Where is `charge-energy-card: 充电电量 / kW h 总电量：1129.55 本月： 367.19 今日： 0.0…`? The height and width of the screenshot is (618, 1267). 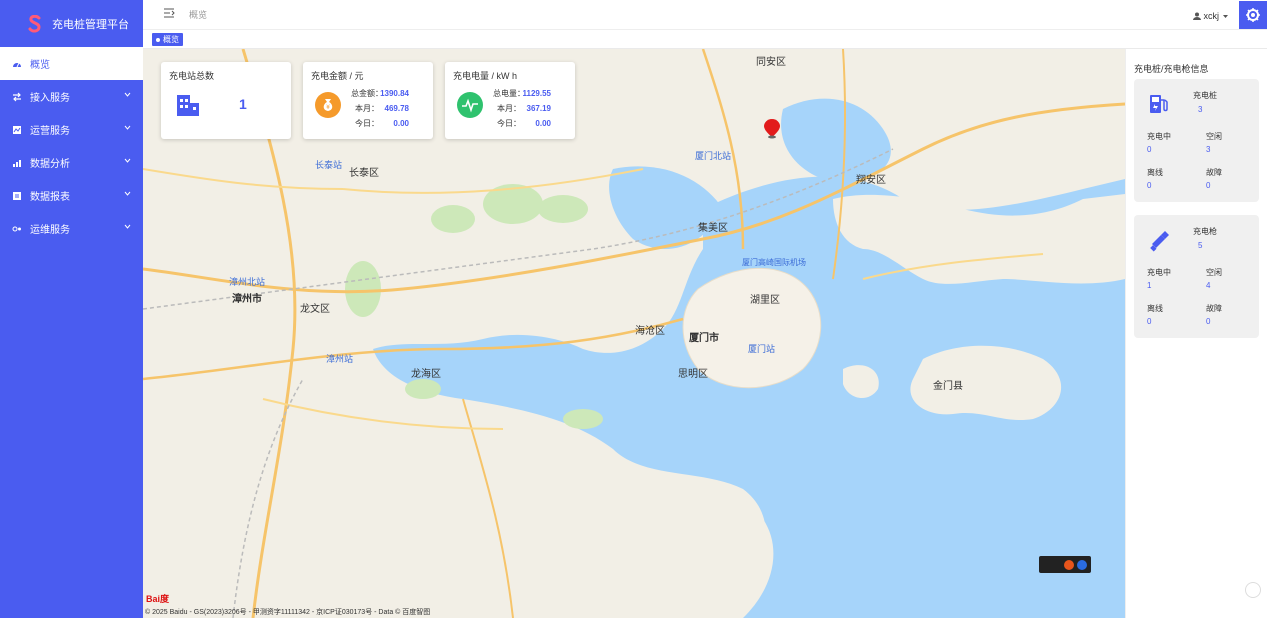
charge-energy-card: 充电电量 / kW h 总电量：1129.55 本月： 367.19 今日： 0.0… is located at coordinates (510, 100).